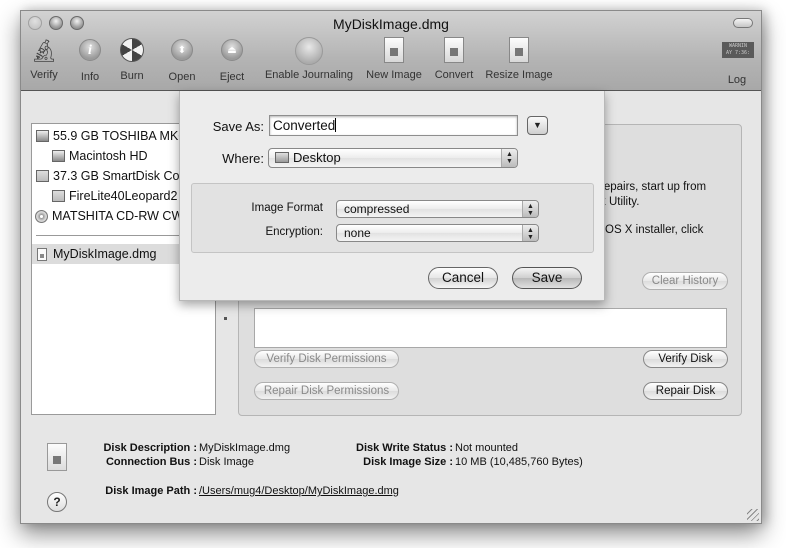 The height and width of the screenshot is (548, 786). Describe the element at coordinates (116, 176) in the screenshot. I see `device-label: 37.3 GB SmartDisk Co` at that location.